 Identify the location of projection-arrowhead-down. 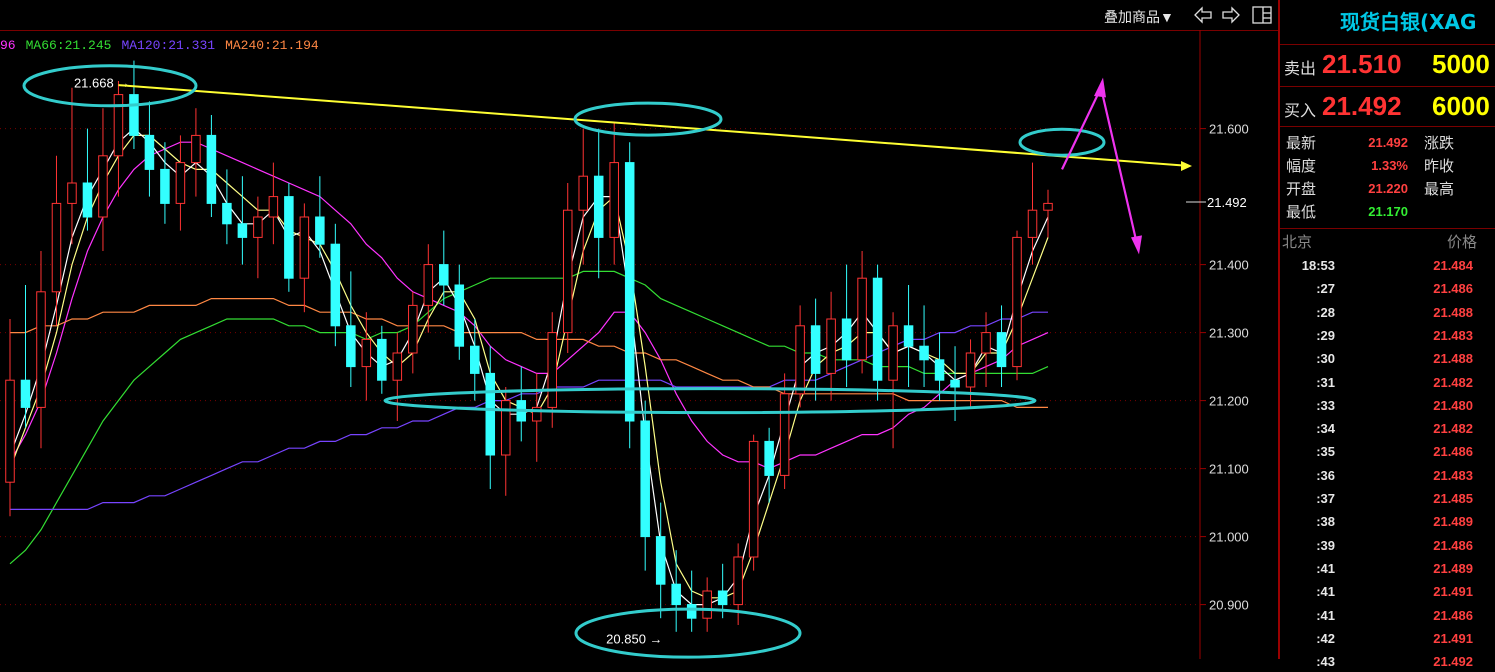
(1136, 245).